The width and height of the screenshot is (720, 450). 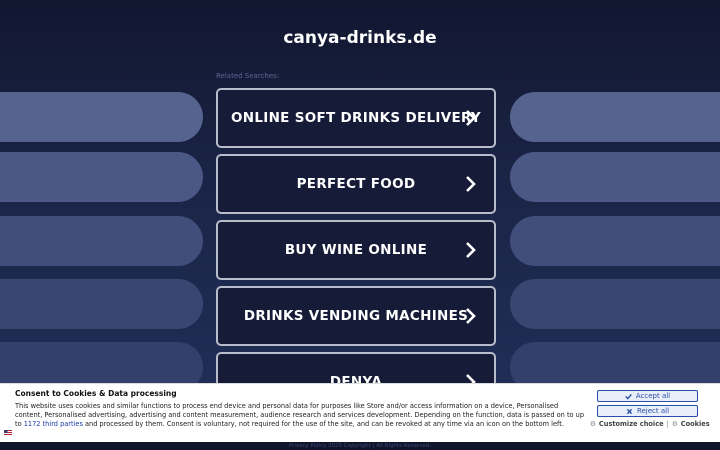 I want to click on cookie-icon: ⚙, so click(x=674, y=424).